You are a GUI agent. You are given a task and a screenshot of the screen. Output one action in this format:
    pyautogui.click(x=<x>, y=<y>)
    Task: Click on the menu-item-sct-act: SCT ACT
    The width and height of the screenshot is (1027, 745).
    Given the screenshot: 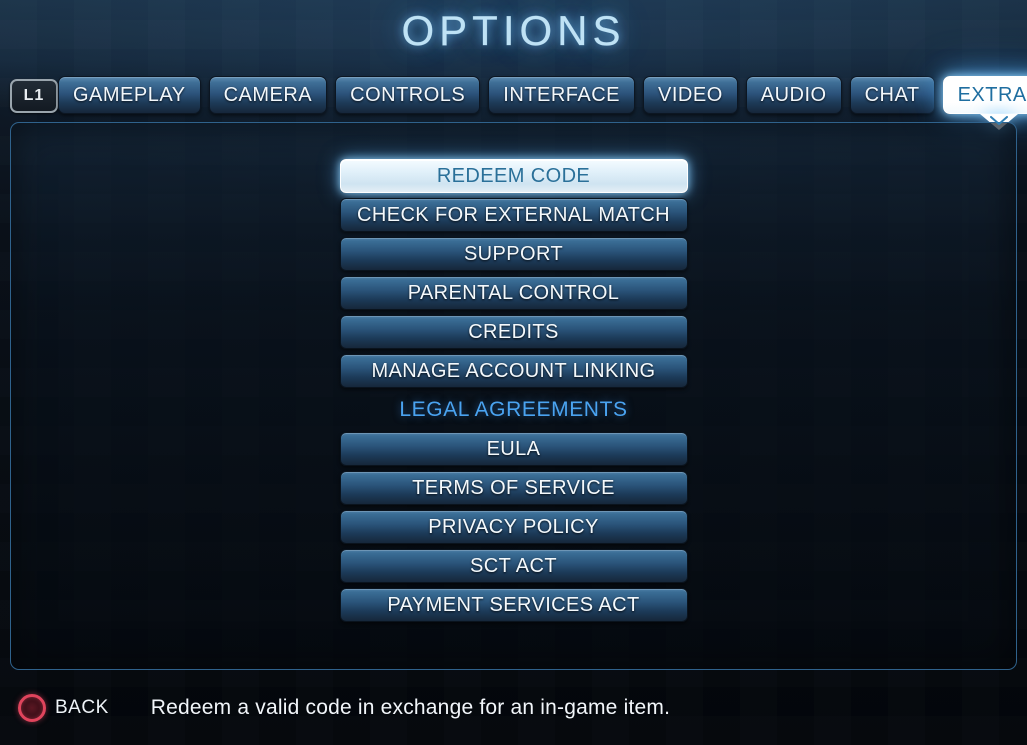 What is the action you would take?
    pyautogui.click(x=513, y=566)
    